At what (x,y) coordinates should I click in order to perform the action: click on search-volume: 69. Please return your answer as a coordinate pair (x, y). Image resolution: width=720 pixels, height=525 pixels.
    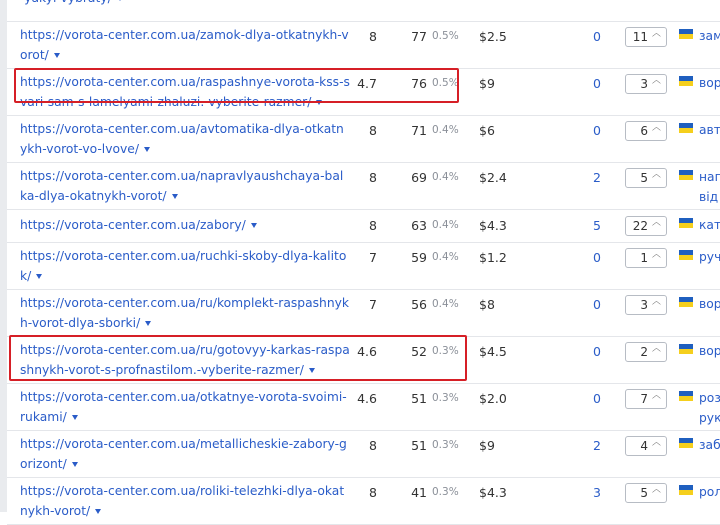
    Looking at the image, I should click on (419, 177).